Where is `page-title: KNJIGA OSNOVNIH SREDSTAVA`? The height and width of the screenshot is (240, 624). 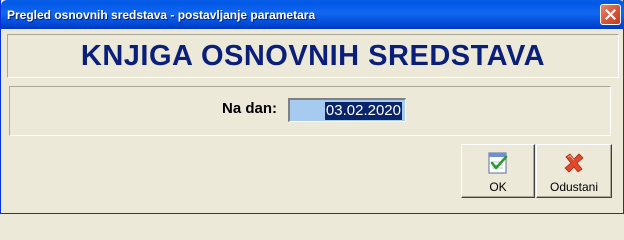
page-title: KNJIGA OSNOVNIH SREDSTAVA is located at coordinates (313, 56).